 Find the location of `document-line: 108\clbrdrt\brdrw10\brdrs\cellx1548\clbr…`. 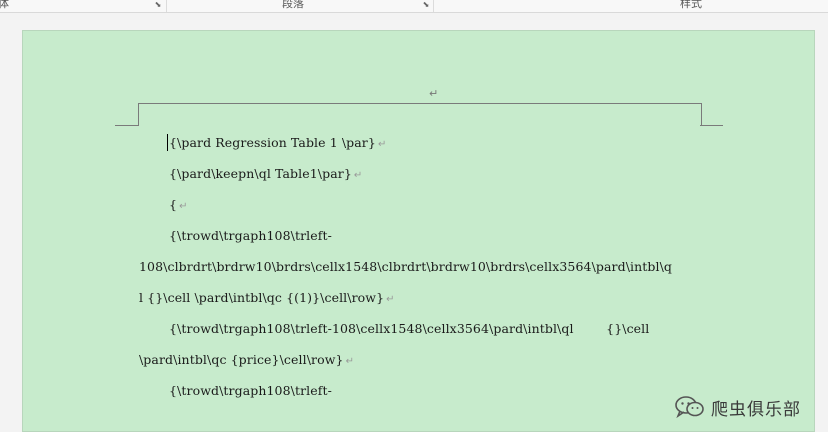

document-line: 108\clbrdrt\brdrw10\brdrs\cellx1548\clbr… is located at coordinates (405, 266).